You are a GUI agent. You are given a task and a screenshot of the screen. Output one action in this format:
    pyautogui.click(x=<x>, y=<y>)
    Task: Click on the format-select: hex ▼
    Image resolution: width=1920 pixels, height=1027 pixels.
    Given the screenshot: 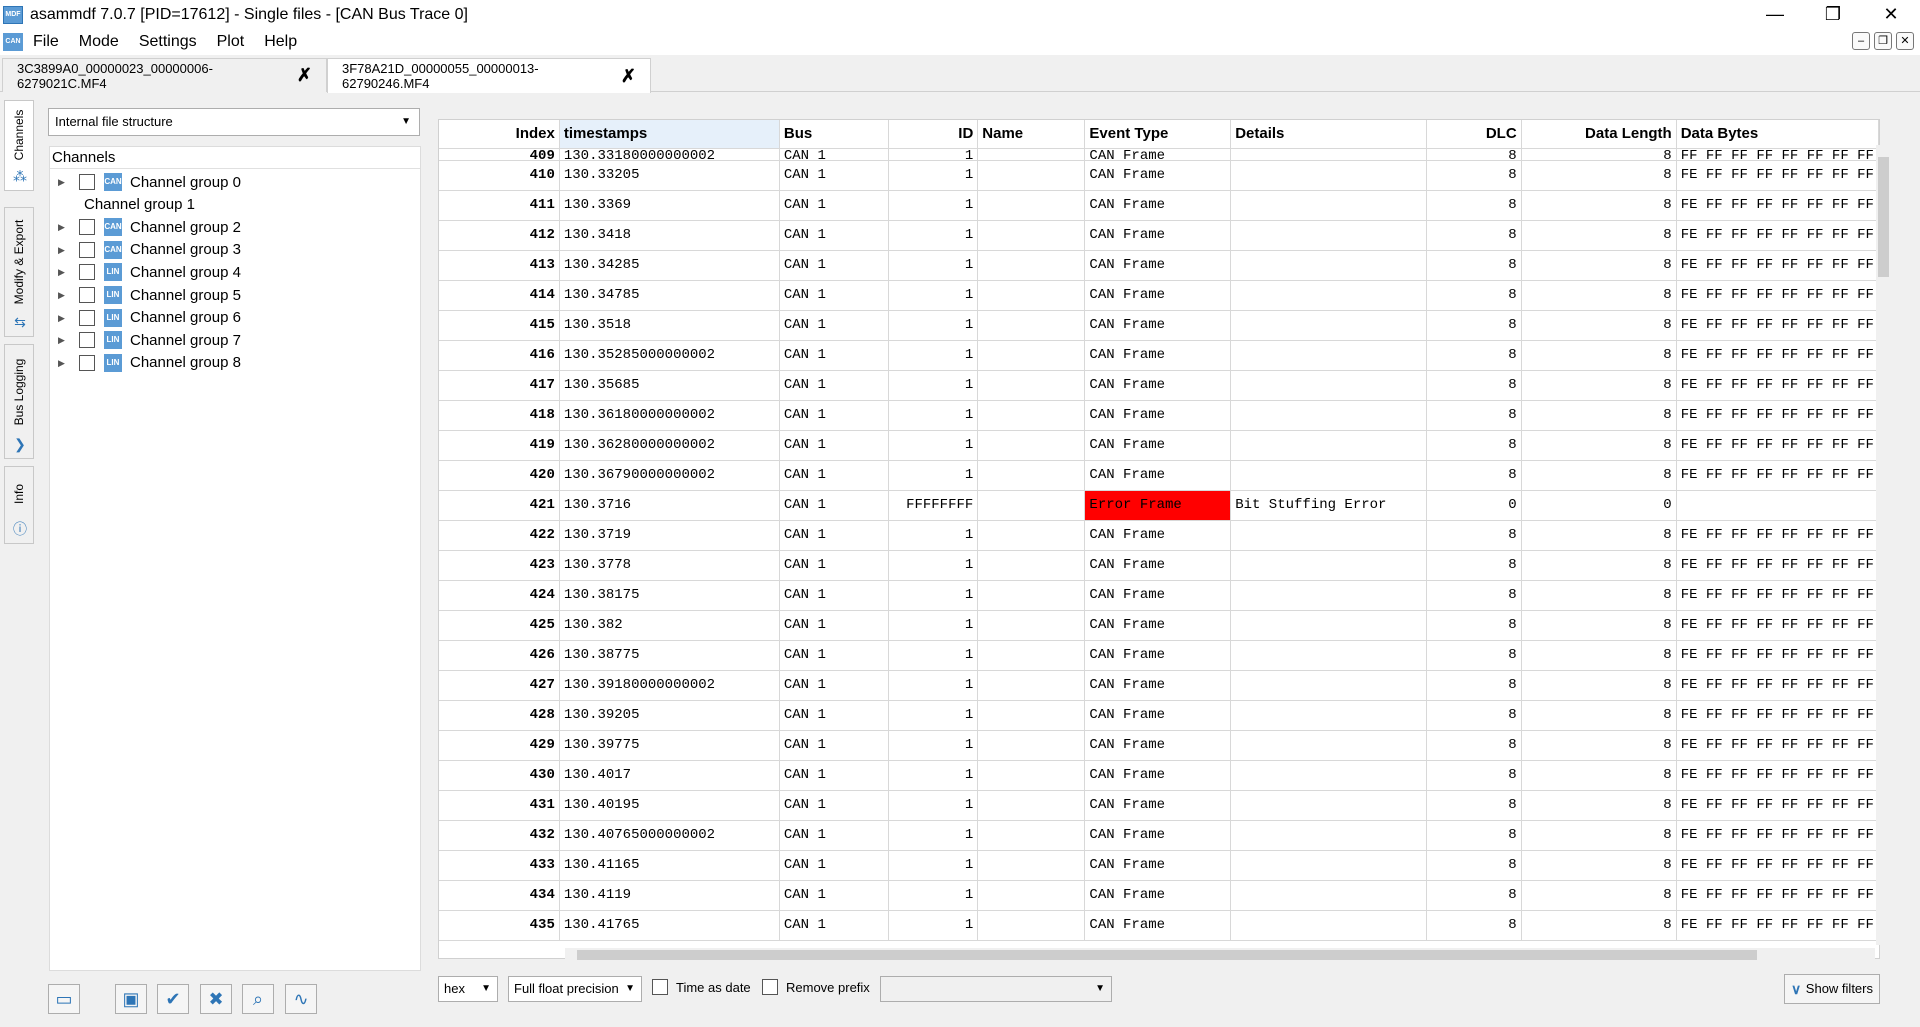 What is the action you would take?
    pyautogui.click(x=468, y=989)
    